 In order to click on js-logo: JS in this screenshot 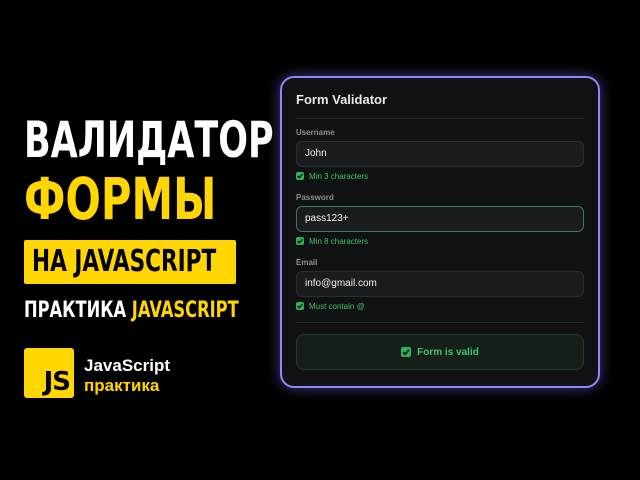, I will do `click(49, 373)`.